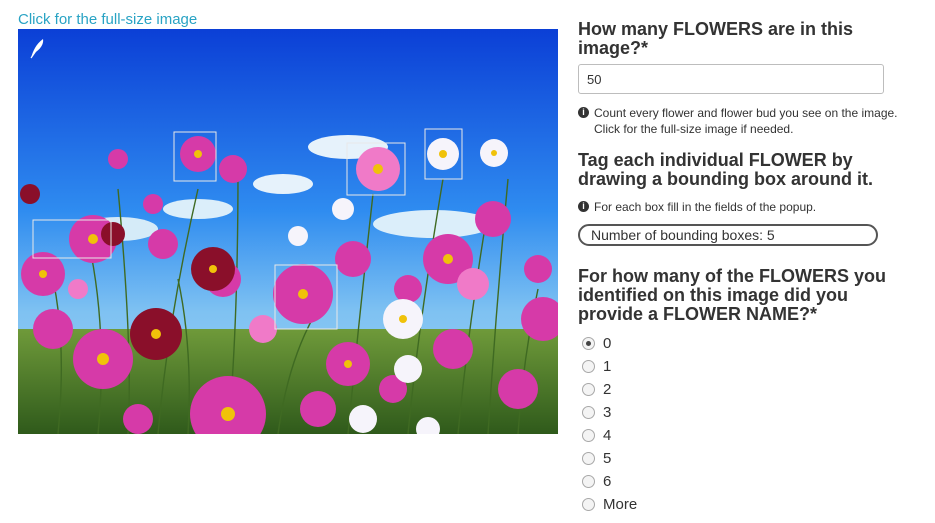 The image size is (935, 523). What do you see at coordinates (107, 19) in the screenshot?
I see `full-size-image-link: Click for the full-size image` at bounding box center [107, 19].